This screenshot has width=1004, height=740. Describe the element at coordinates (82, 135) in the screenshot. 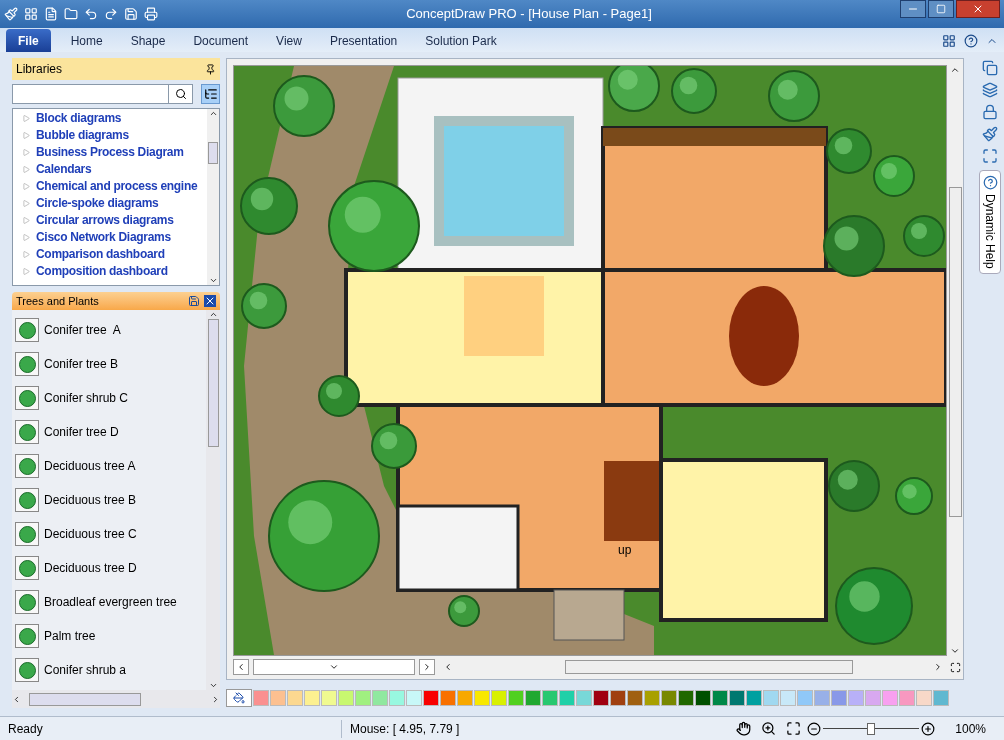

I see `library-item: Bubble diagrams` at that location.